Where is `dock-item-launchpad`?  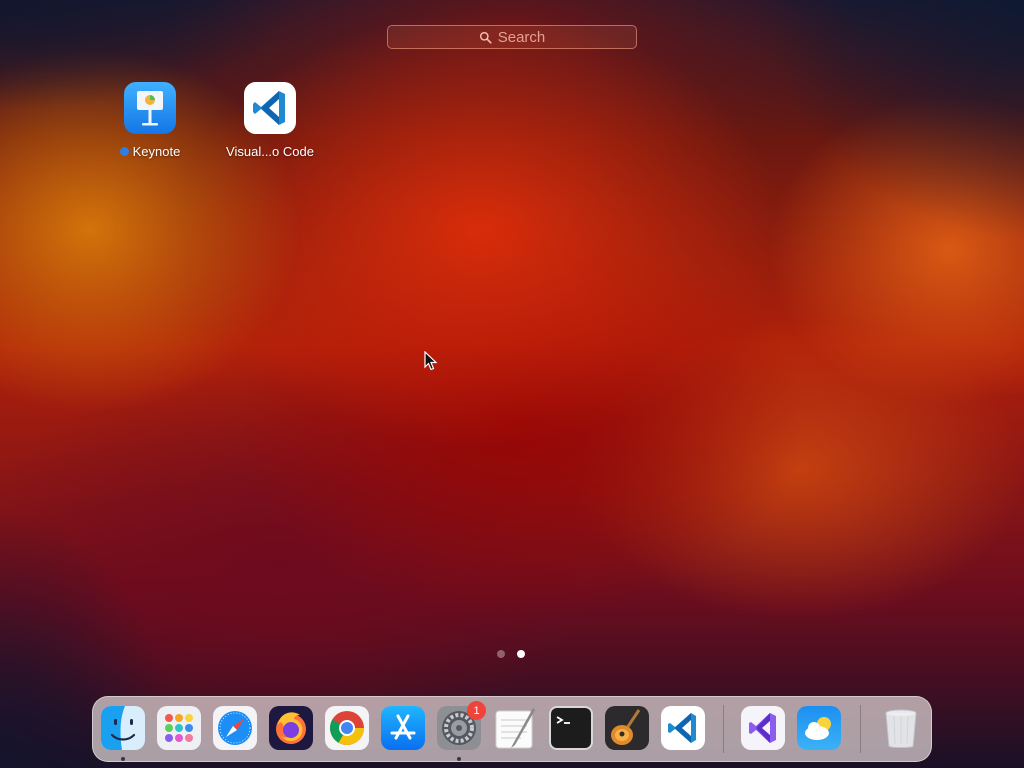 dock-item-launchpad is located at coordinates (179, 728).